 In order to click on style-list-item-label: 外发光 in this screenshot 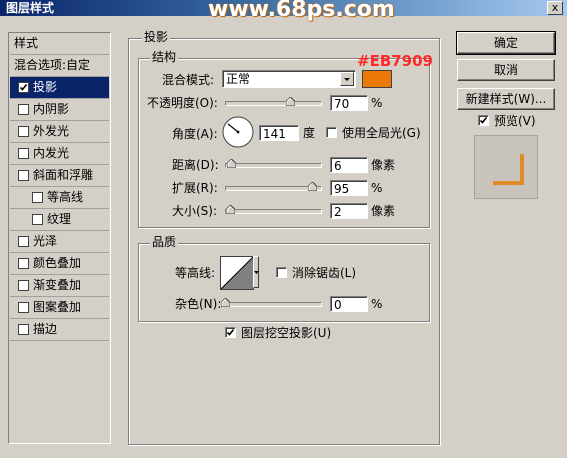, I will do `click(51, 131)`.